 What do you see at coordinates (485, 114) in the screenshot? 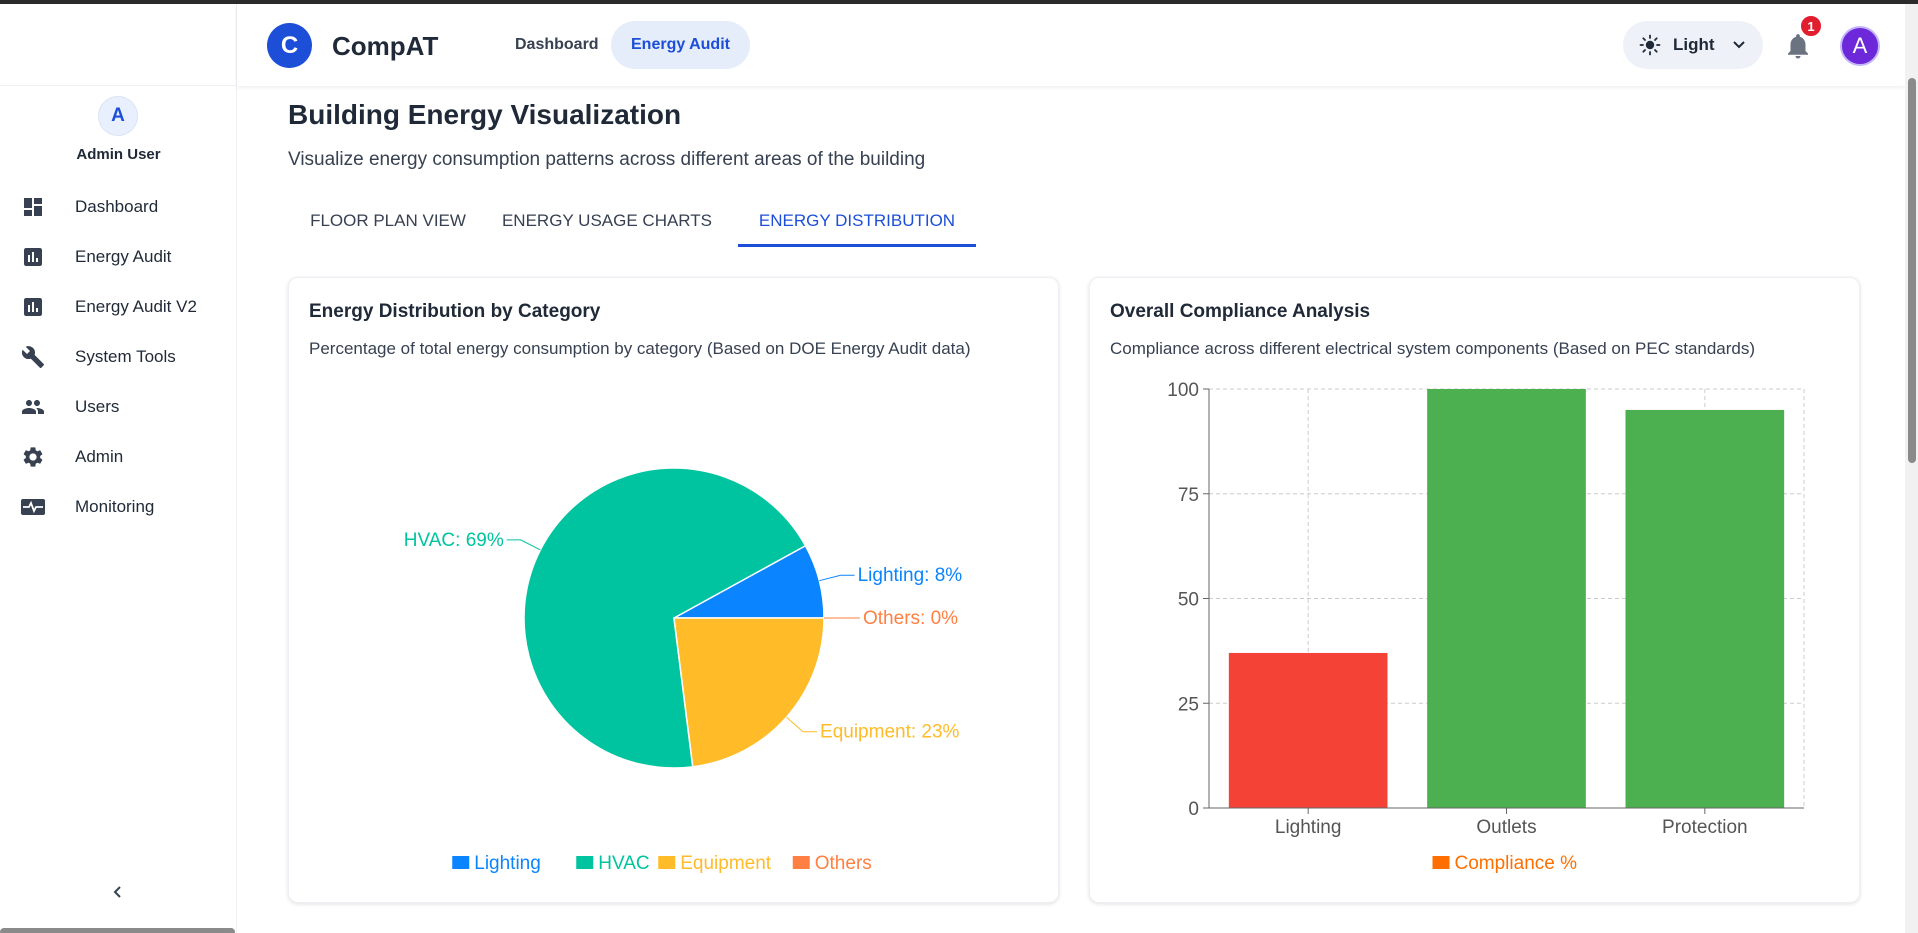
I see `page-title: Building Energy Visualization` at bounding box center [485, 114].